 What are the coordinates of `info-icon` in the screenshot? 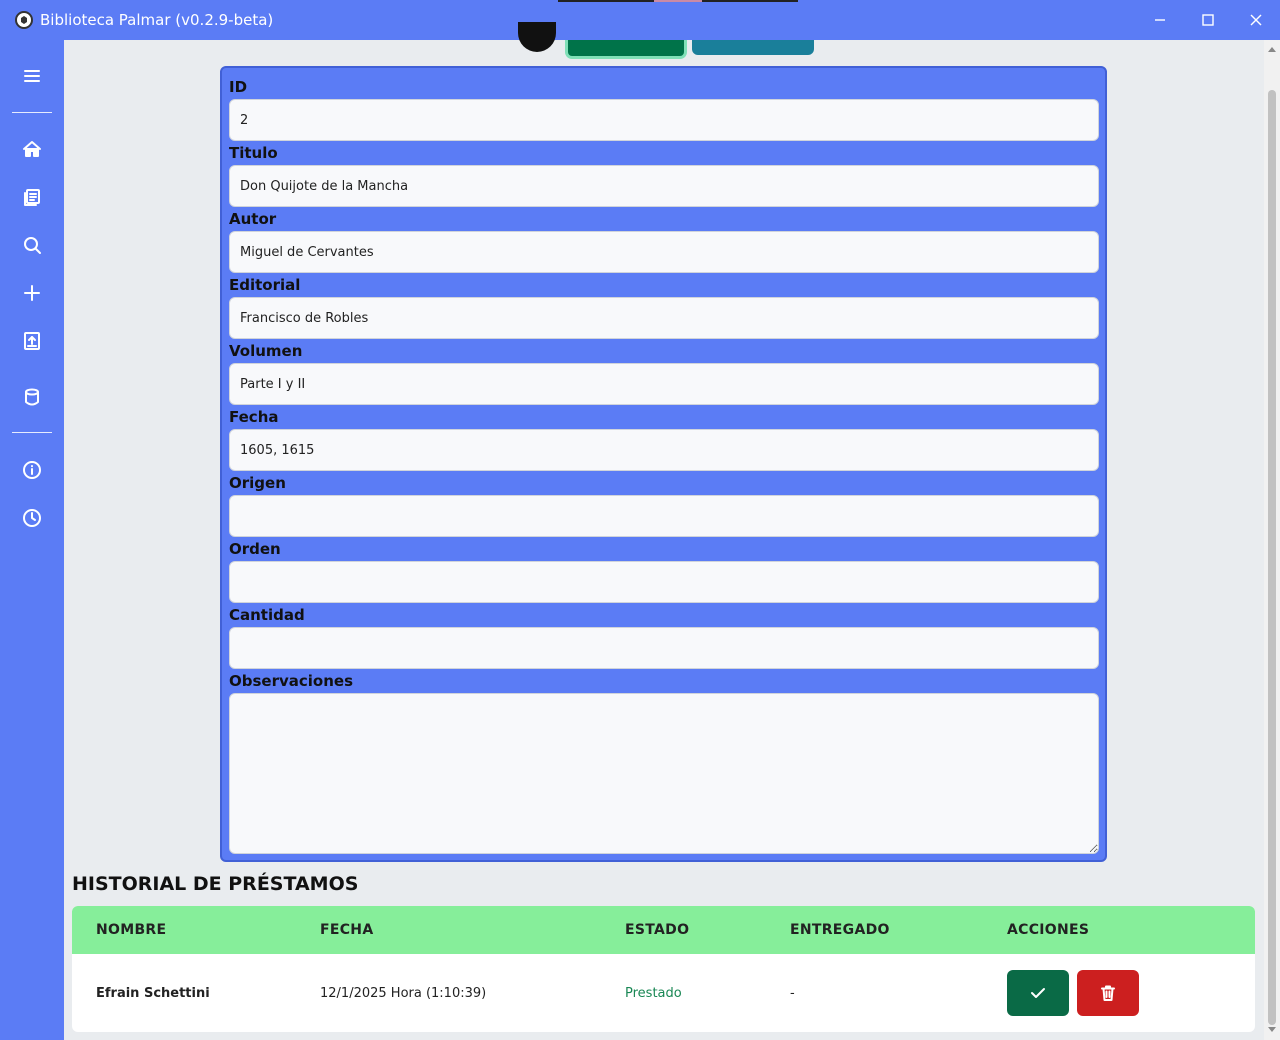 It's located at (32, 470).